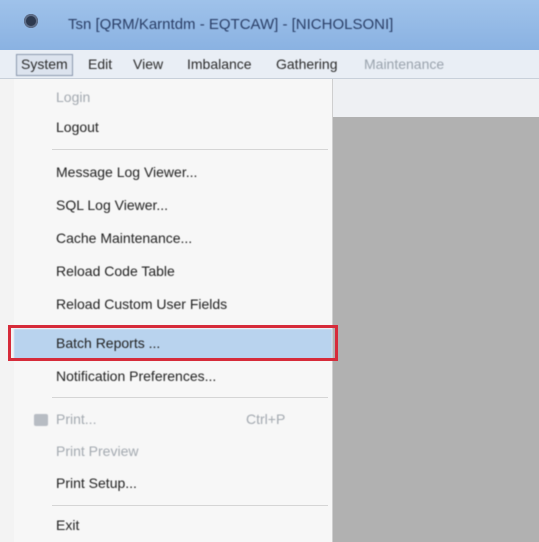 The width and height of the screenshot is (539, 542). What do you see at coordinates (148, 64) in the screenshot?
I see `menu-view: View` at bounding box center [148, 64].